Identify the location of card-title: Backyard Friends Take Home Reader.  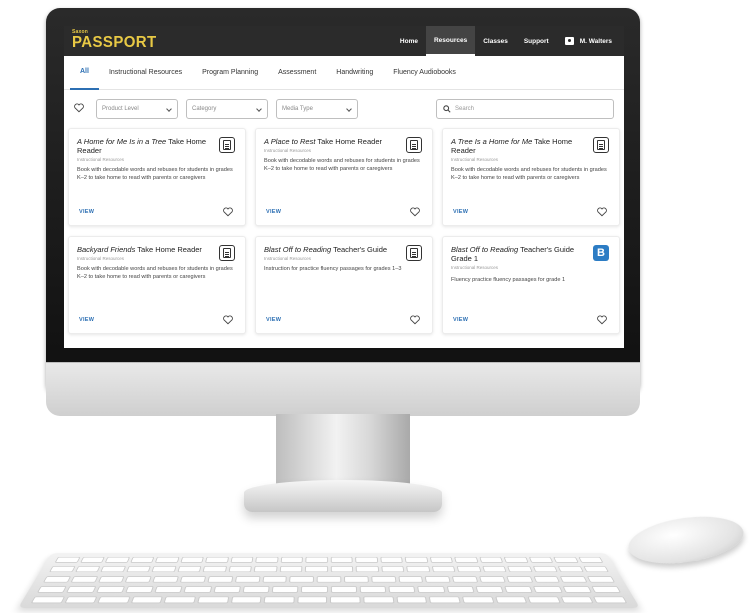
(147, 249).